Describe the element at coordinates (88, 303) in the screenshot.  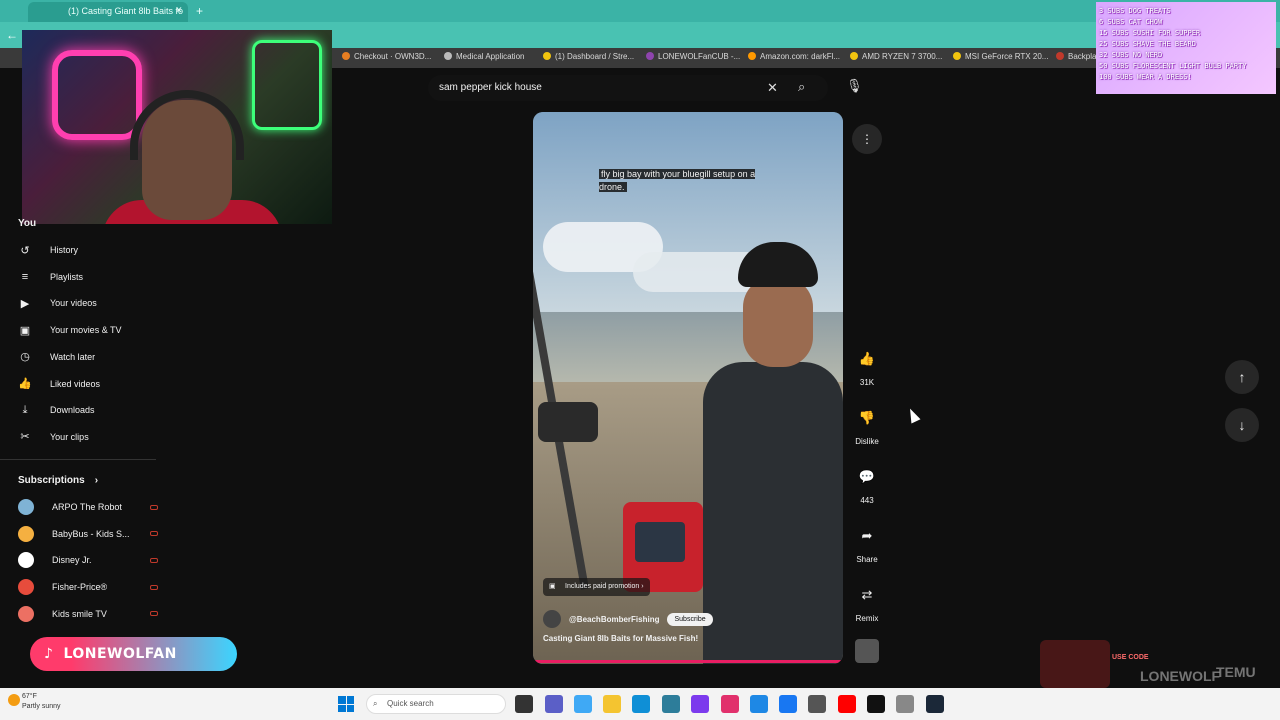
I see `sidebar-item-your-videos: ▶ Your videos` at that location.